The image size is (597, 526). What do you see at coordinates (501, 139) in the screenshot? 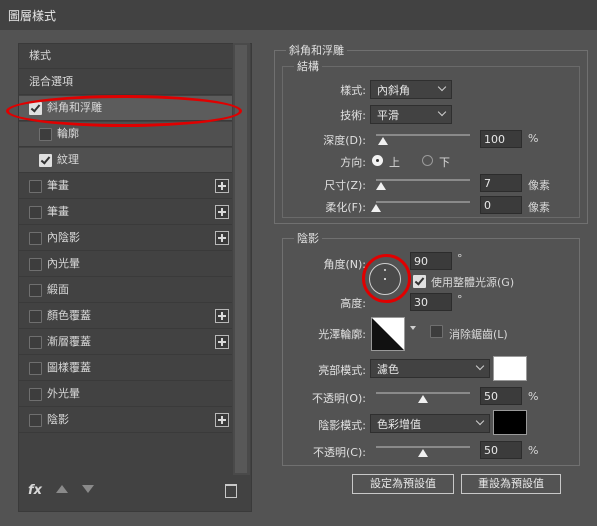
I see `depth-input: 100` at bounding box center [501, 139].